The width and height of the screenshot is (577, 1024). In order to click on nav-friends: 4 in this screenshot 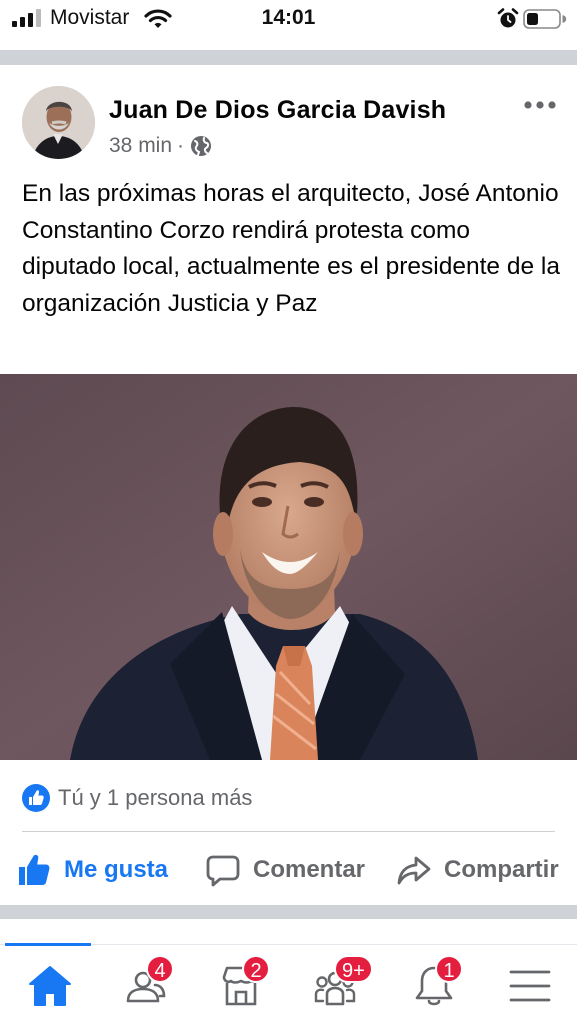, I will do `click(145, 986)`.